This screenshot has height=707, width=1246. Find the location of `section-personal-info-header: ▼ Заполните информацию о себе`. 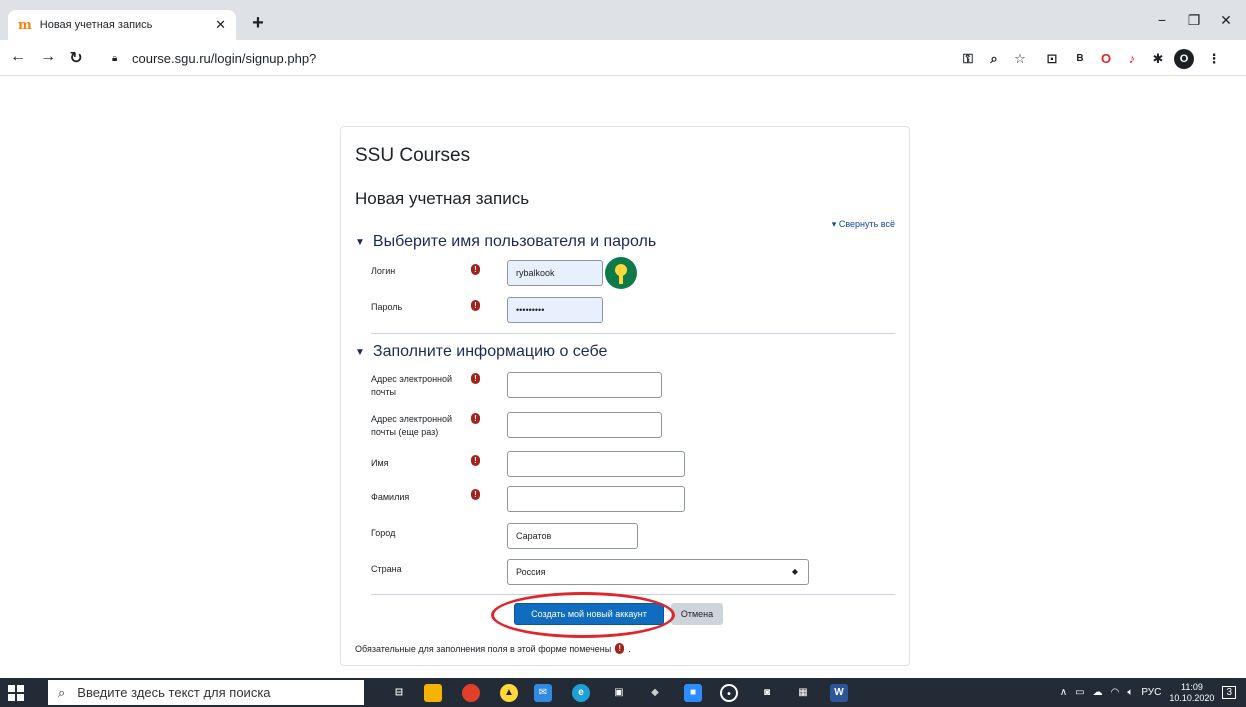

section-personal-info-header: ▼ Заполните информацию о себе is located at coordinates (481, 352).